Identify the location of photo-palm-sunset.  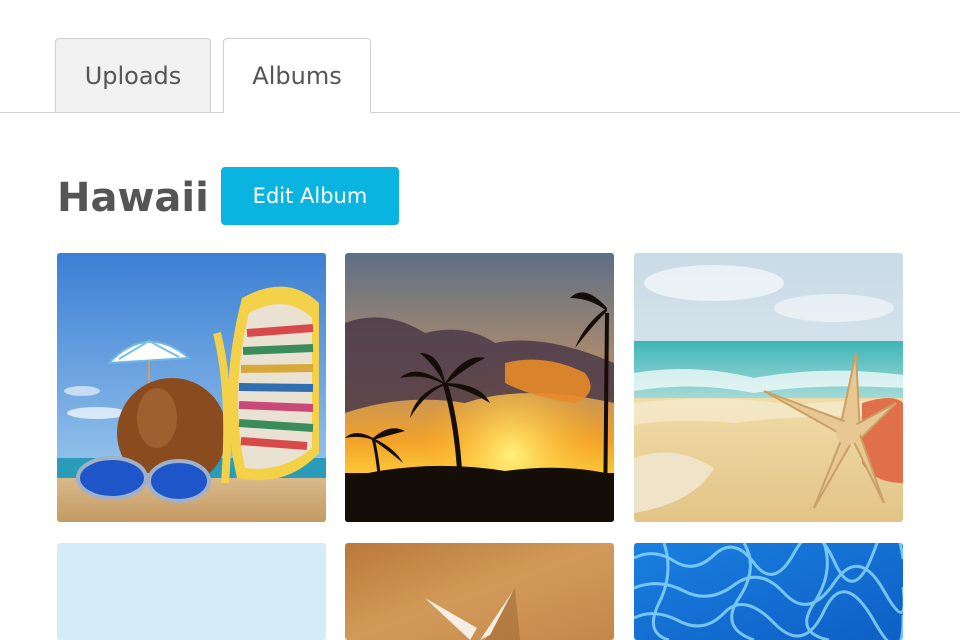
(479, 387).